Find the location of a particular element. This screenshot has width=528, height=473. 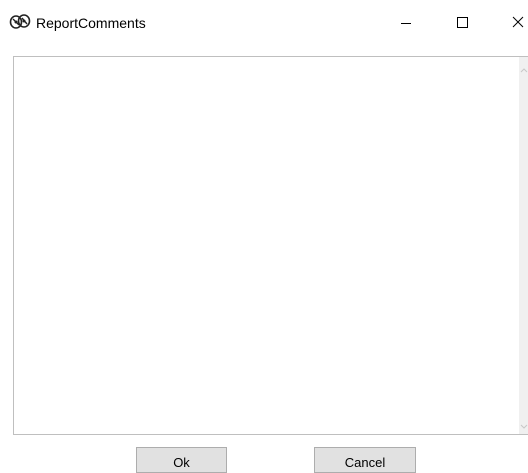

minimize-button is located at coordinates (406, 23).